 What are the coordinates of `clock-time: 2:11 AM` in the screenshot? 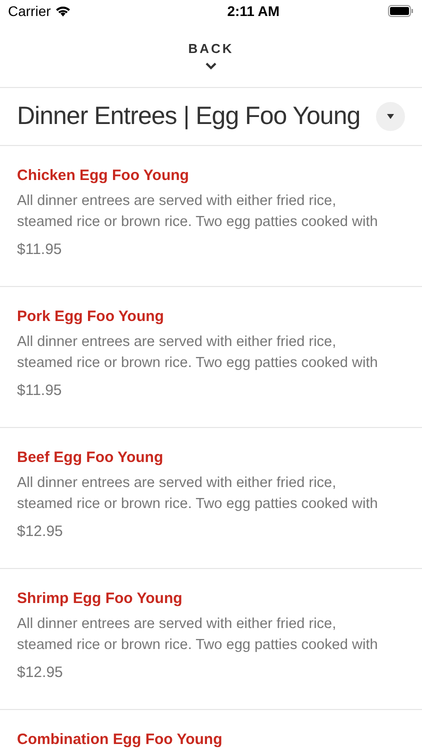 It's located at (253, 11).